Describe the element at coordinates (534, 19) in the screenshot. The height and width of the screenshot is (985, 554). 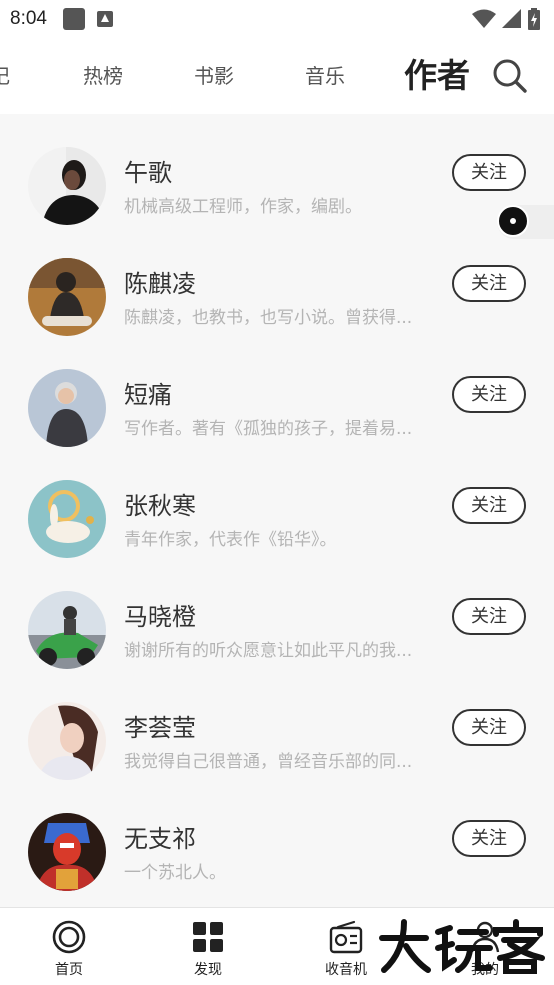
I see `battery-icon` at that location.